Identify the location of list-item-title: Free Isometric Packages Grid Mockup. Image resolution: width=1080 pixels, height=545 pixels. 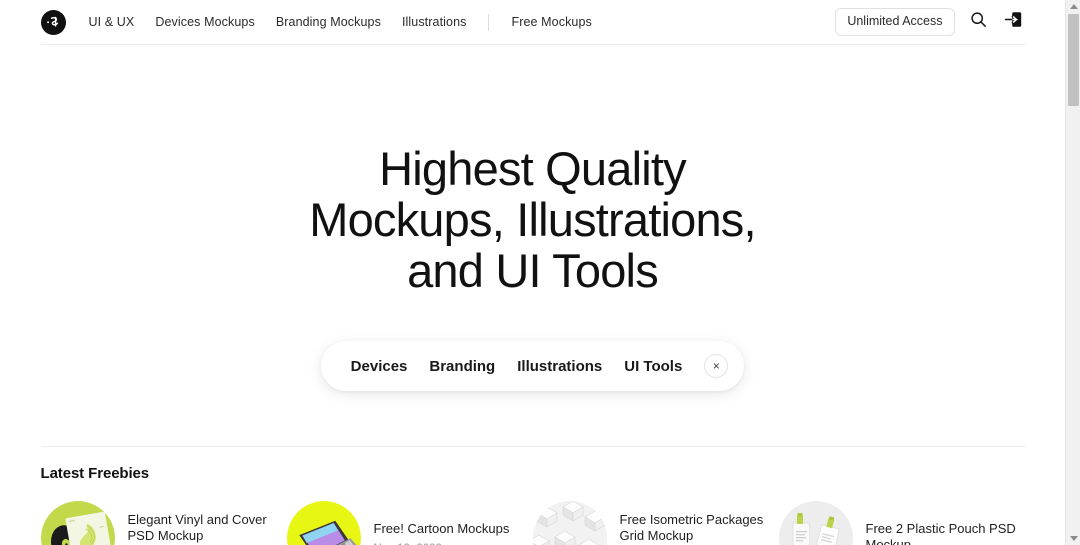
(691, 527).